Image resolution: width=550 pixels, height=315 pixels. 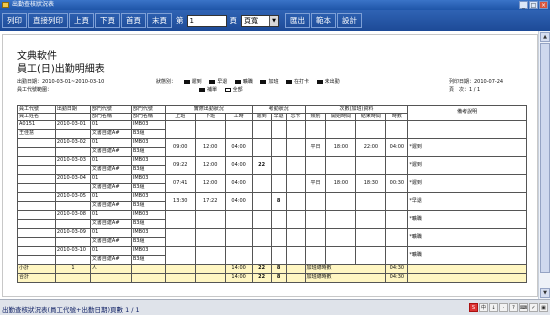 I want to click on subtotal-ot-total: 04:30, so click(x=397, y=269).